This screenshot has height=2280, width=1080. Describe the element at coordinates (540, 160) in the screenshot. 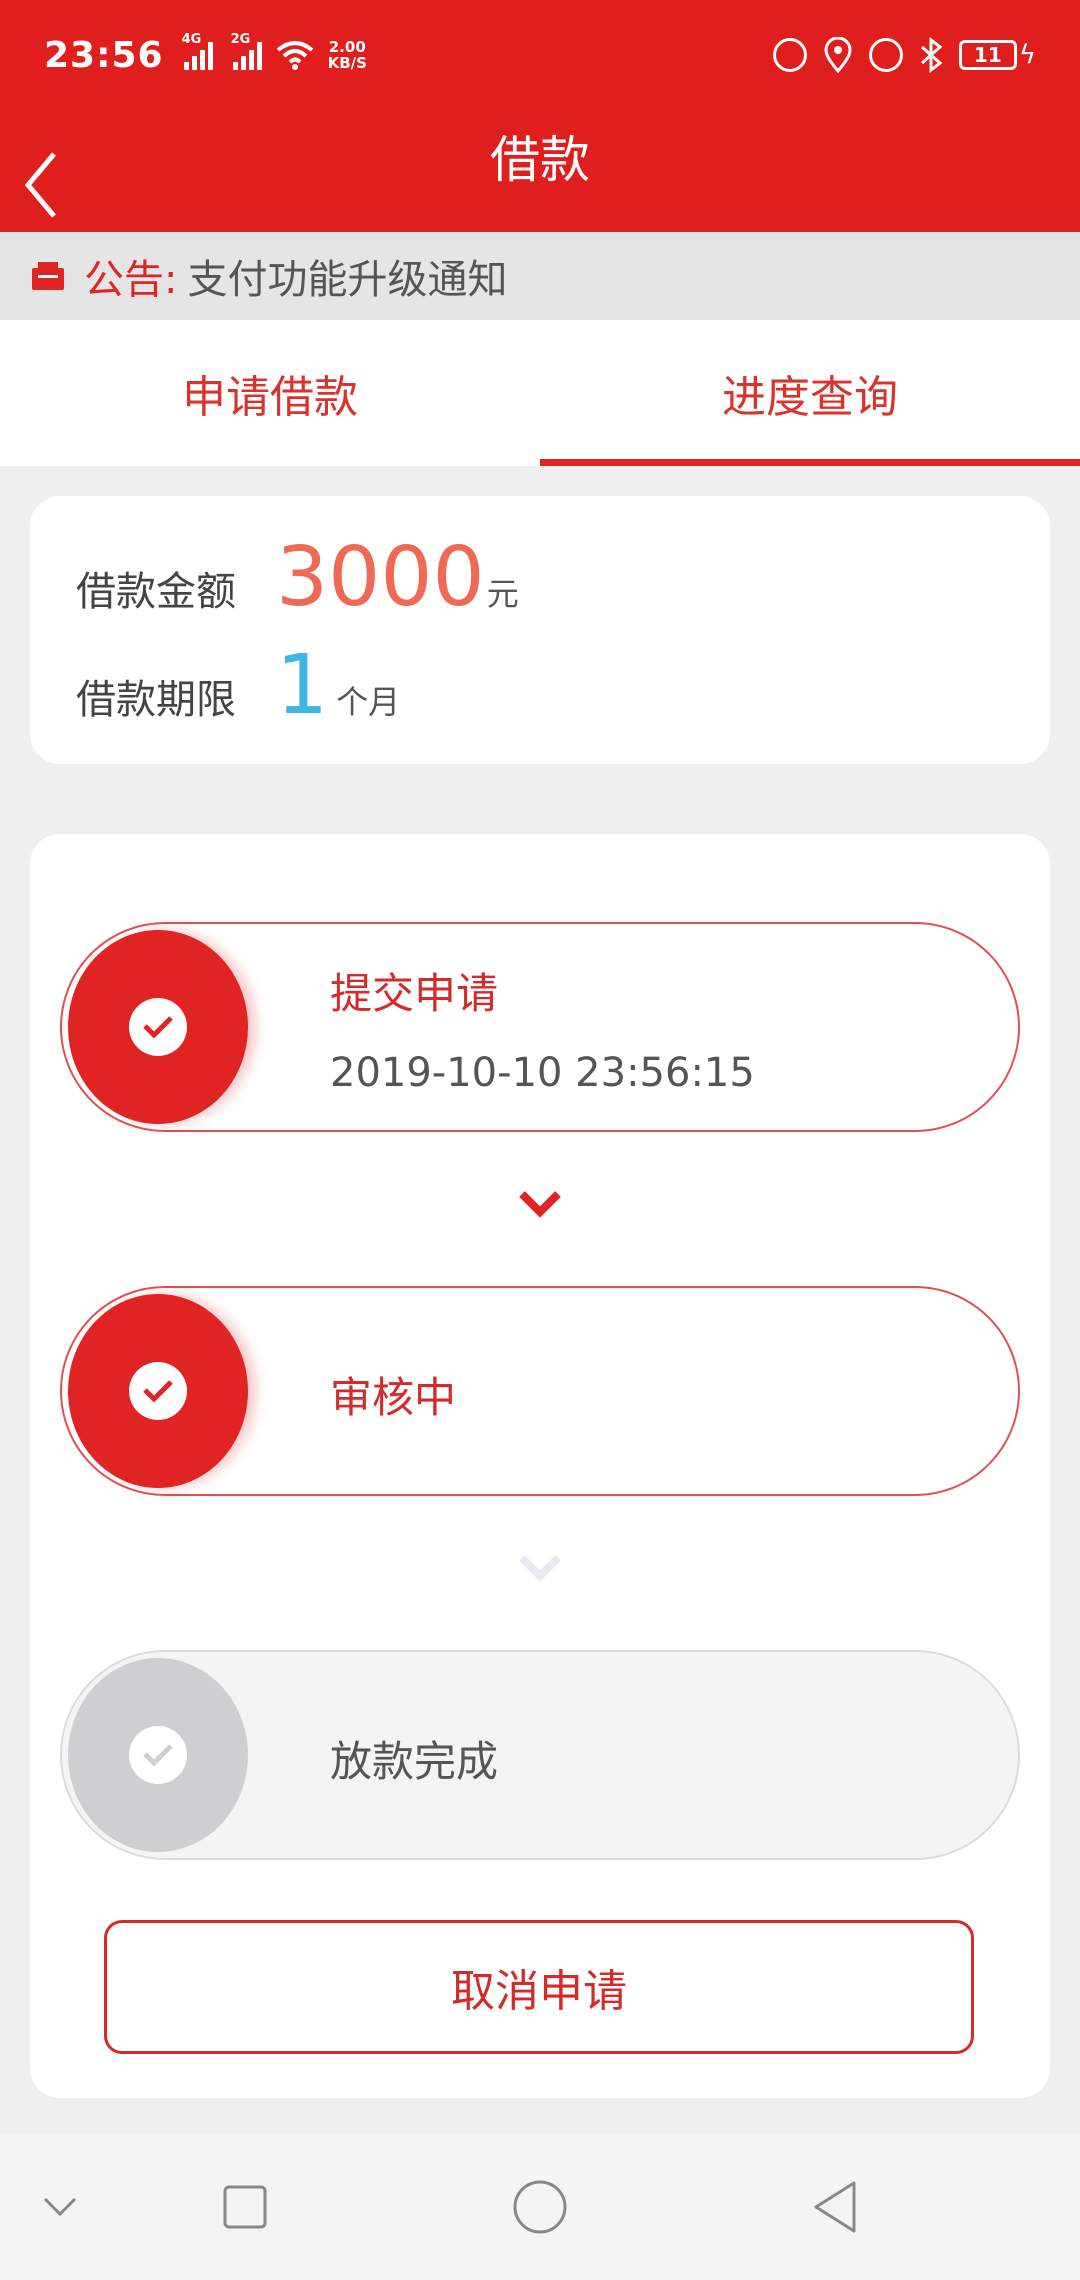

I see `page-title: 借款` at that location.